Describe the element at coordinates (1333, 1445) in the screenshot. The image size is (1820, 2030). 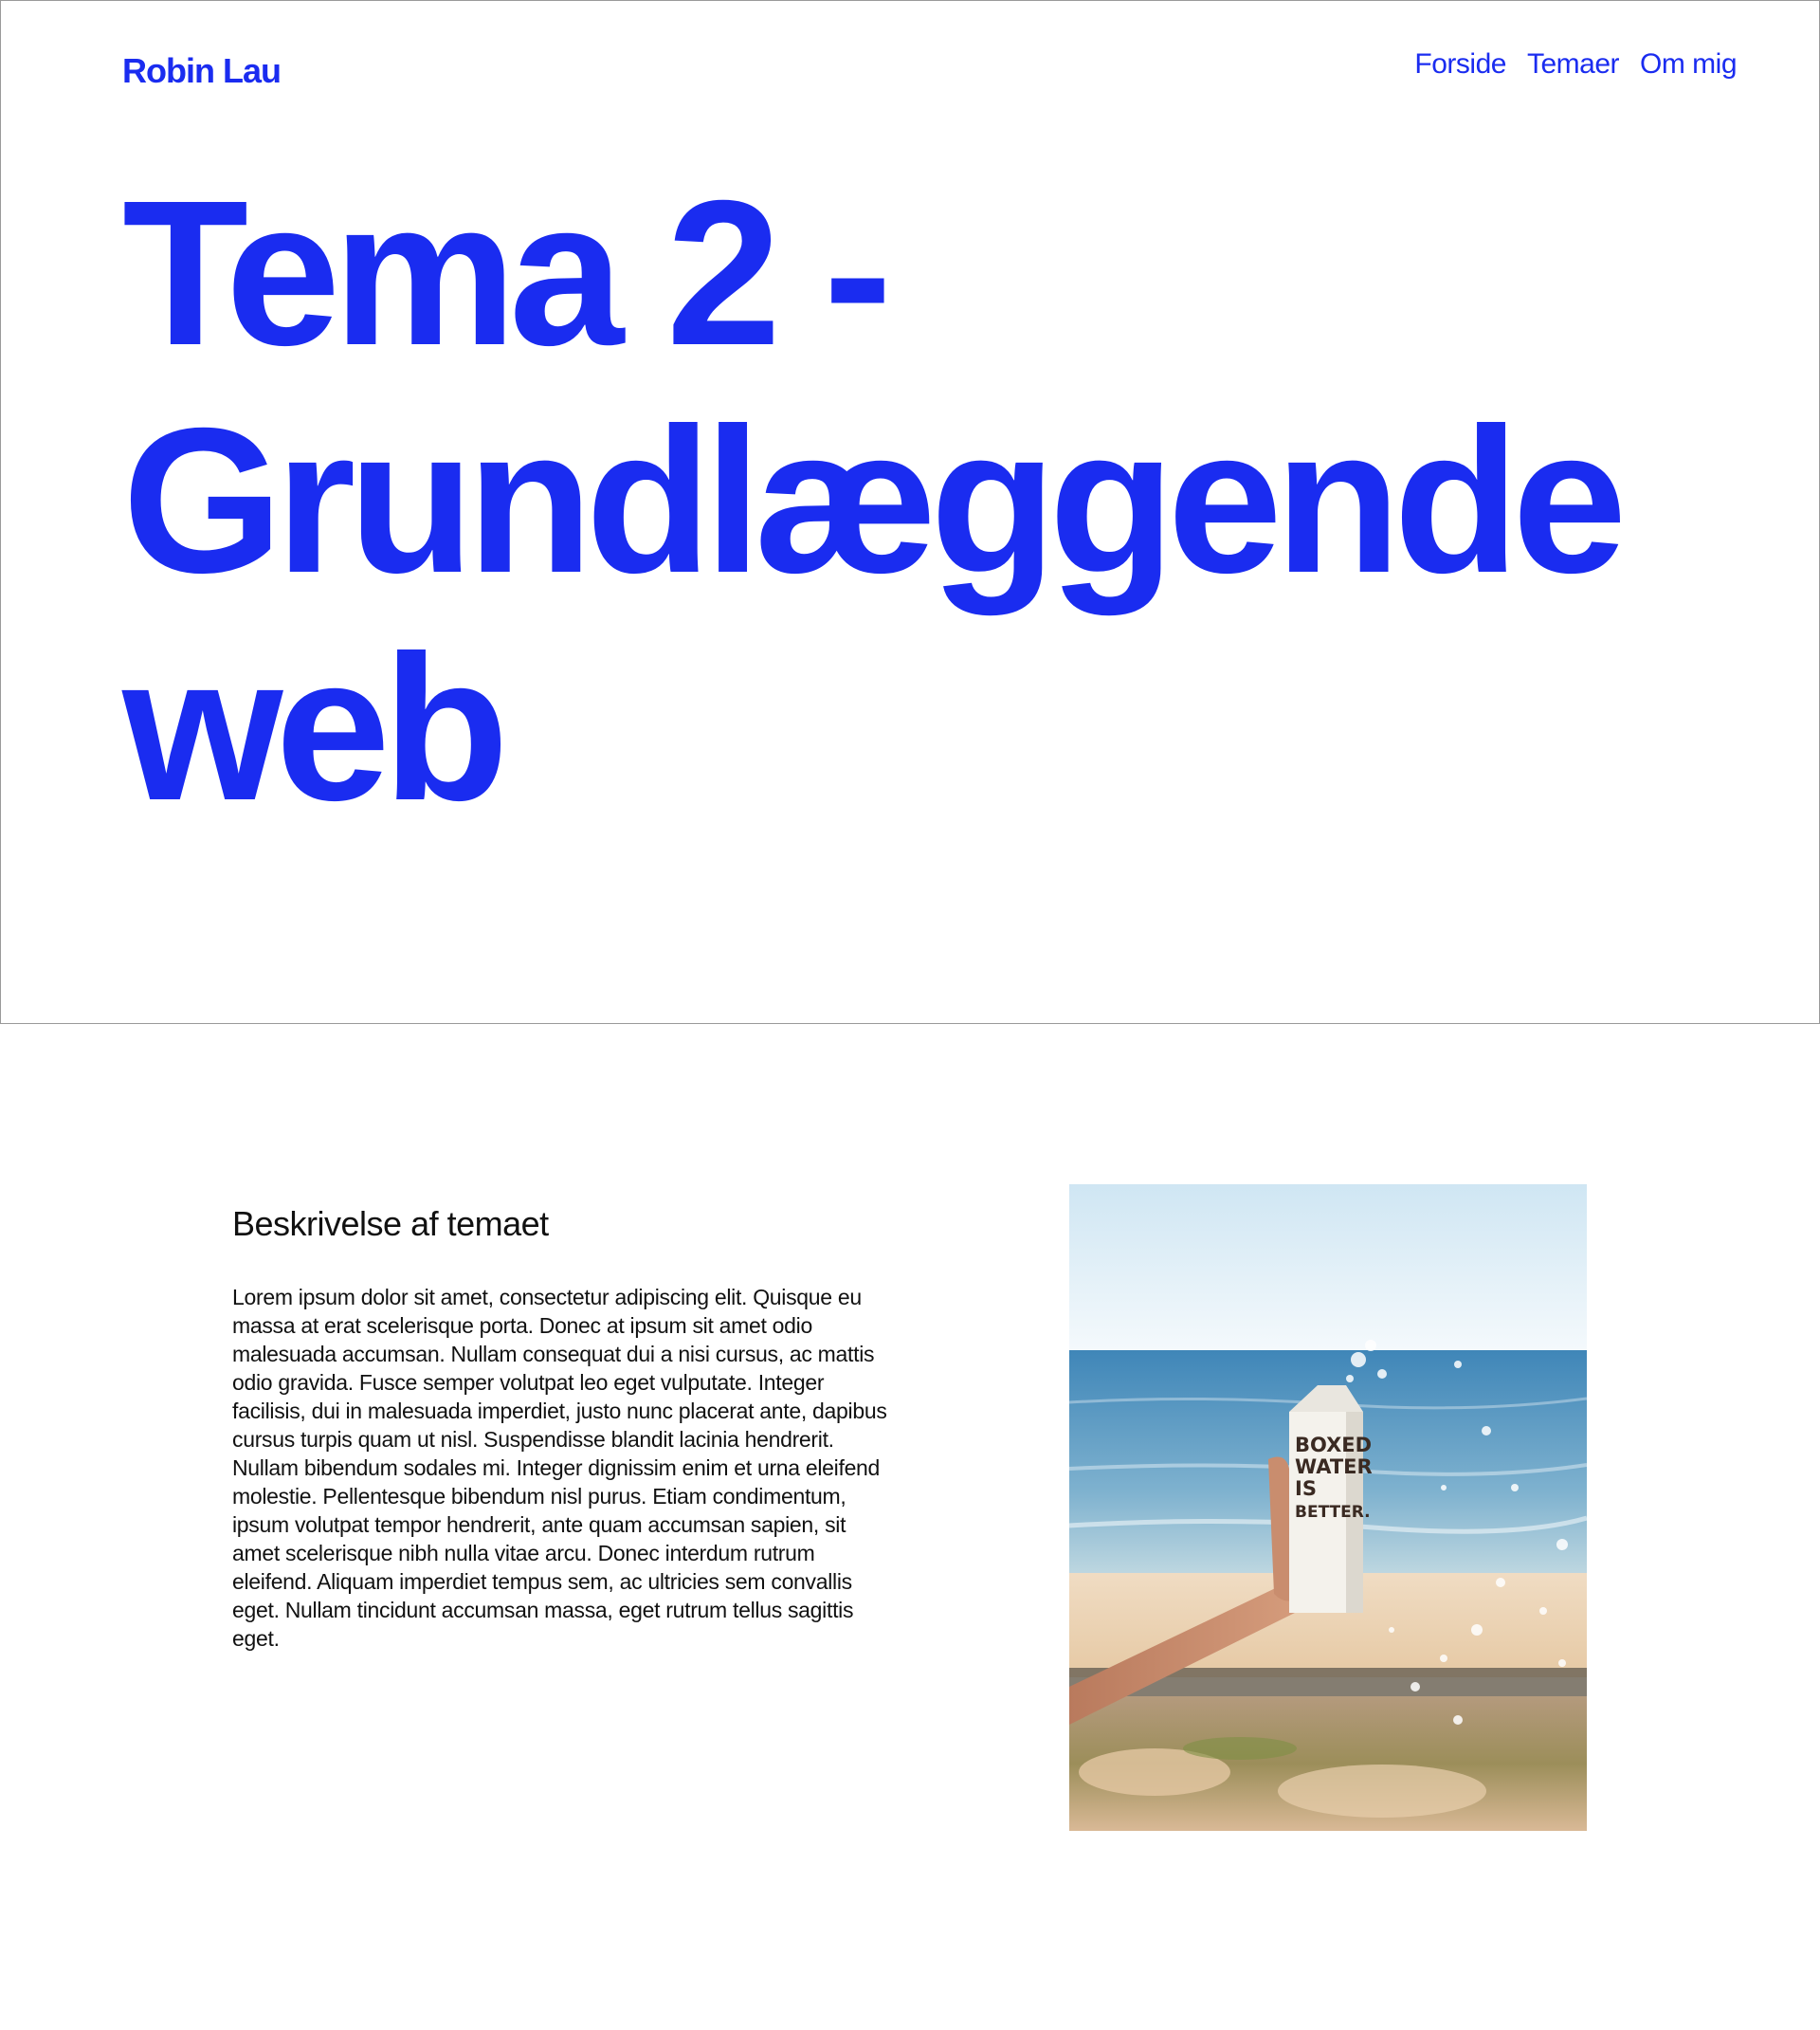
I see `carton-text-1: BOXED` at that location.